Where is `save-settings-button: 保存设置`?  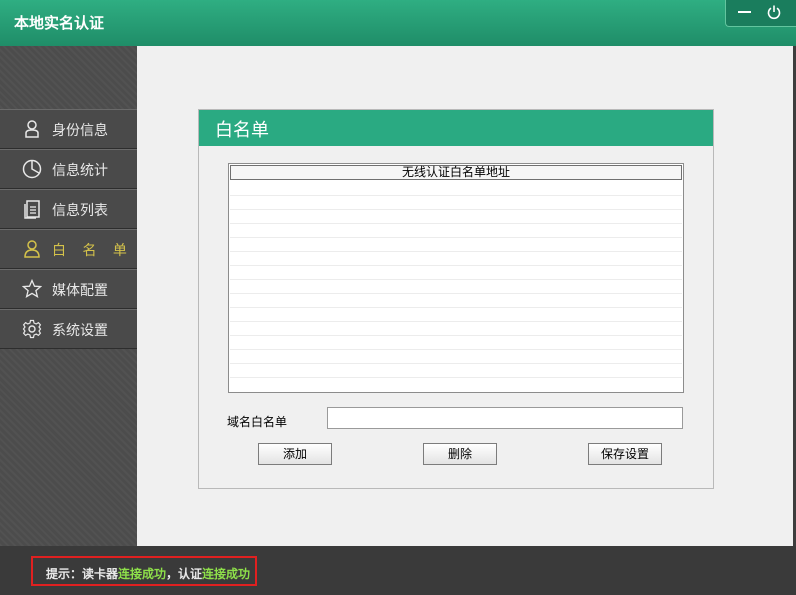
save-settings-button: 保存设置 is located at coordinates (625, 454).